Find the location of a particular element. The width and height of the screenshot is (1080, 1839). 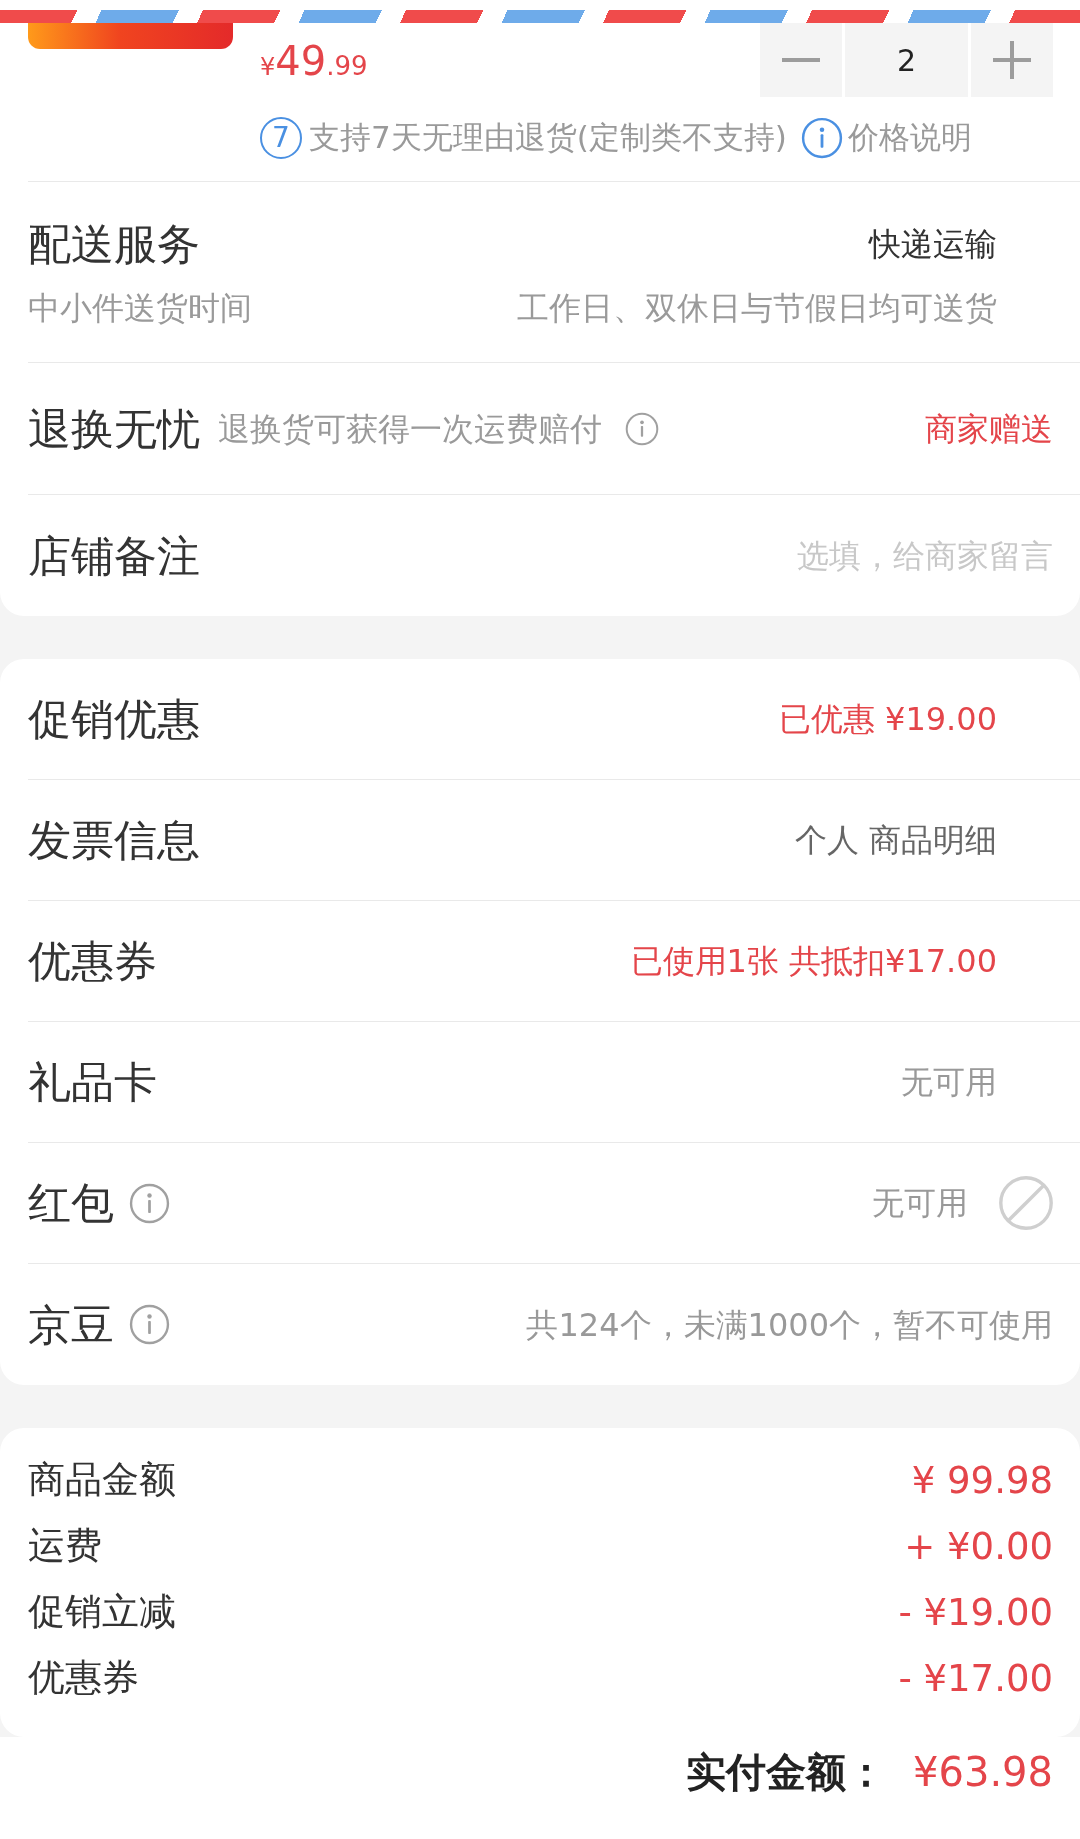

quantity-field: 2 is located at coordinates (906, 60).